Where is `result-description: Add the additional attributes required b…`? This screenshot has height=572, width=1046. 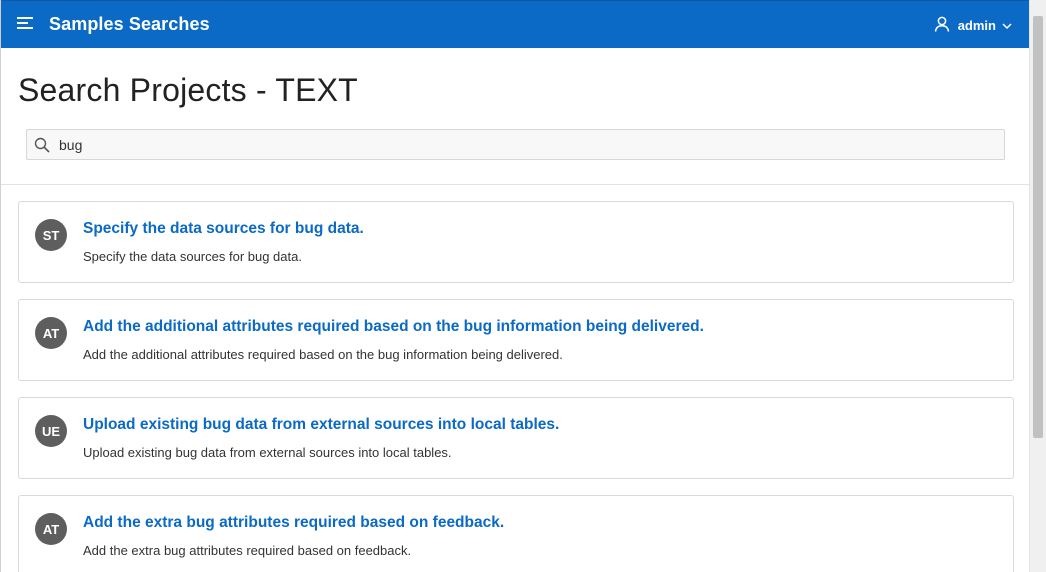 result-description: Add the additional attributes required b… is located at coordinates (323, 354).